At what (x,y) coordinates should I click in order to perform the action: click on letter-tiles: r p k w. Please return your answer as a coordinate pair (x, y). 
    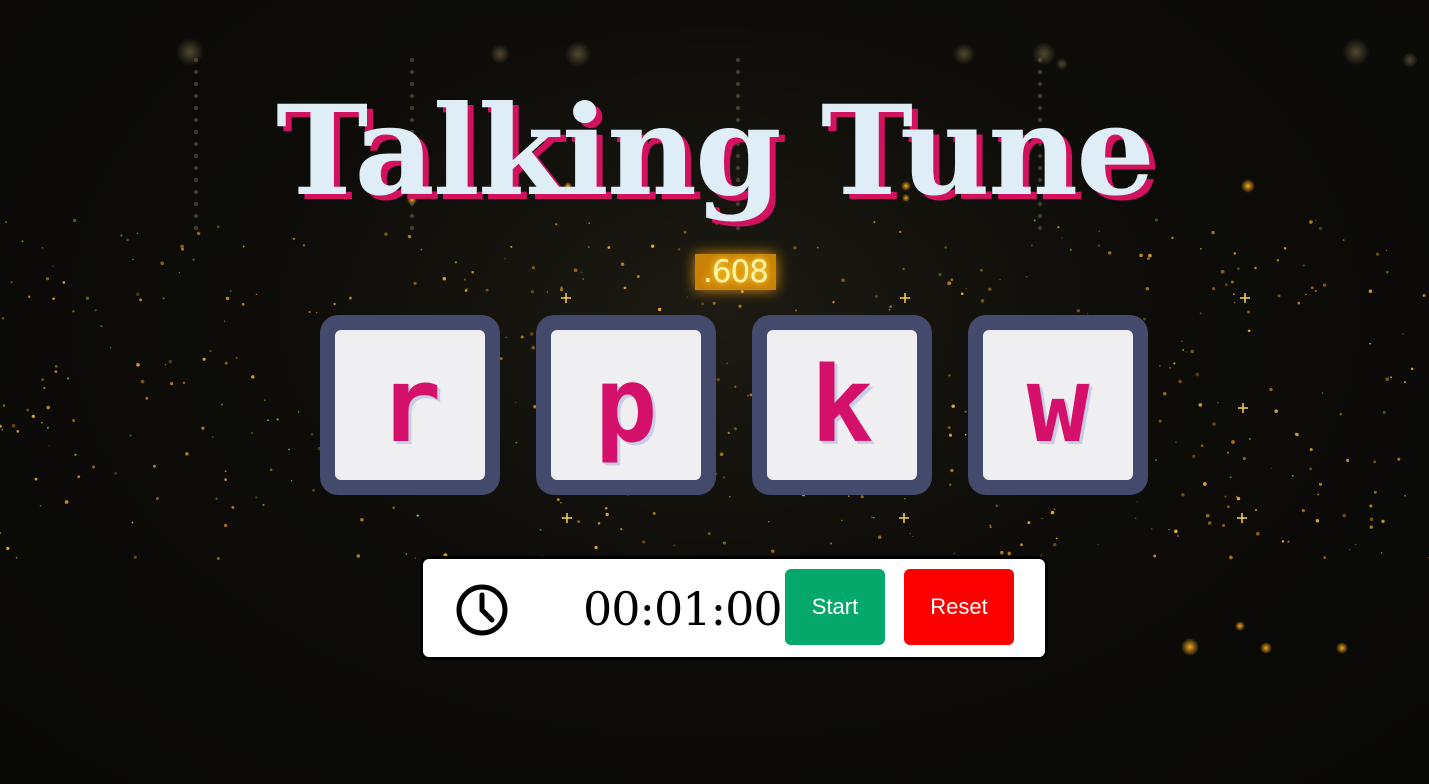
    Looking at the image, I should click on (734, 405).